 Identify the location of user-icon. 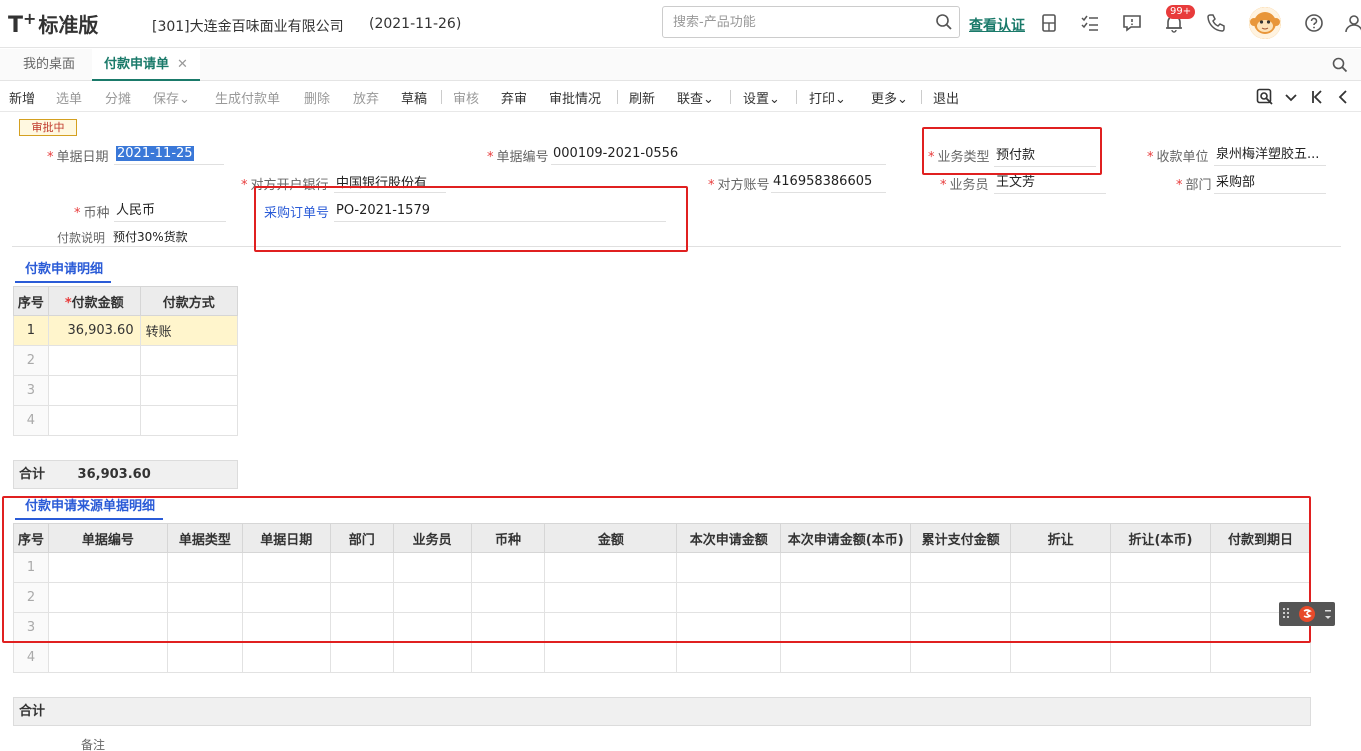
(1352, 23).